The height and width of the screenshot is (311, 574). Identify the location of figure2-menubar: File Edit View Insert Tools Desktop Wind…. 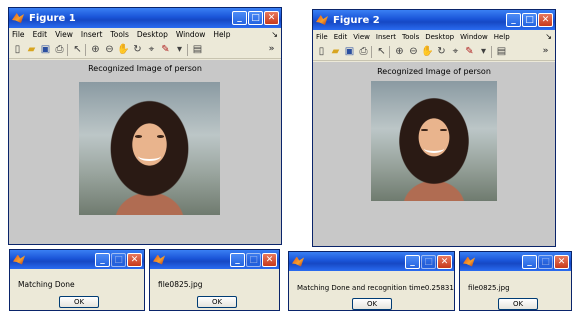
(434, 36).